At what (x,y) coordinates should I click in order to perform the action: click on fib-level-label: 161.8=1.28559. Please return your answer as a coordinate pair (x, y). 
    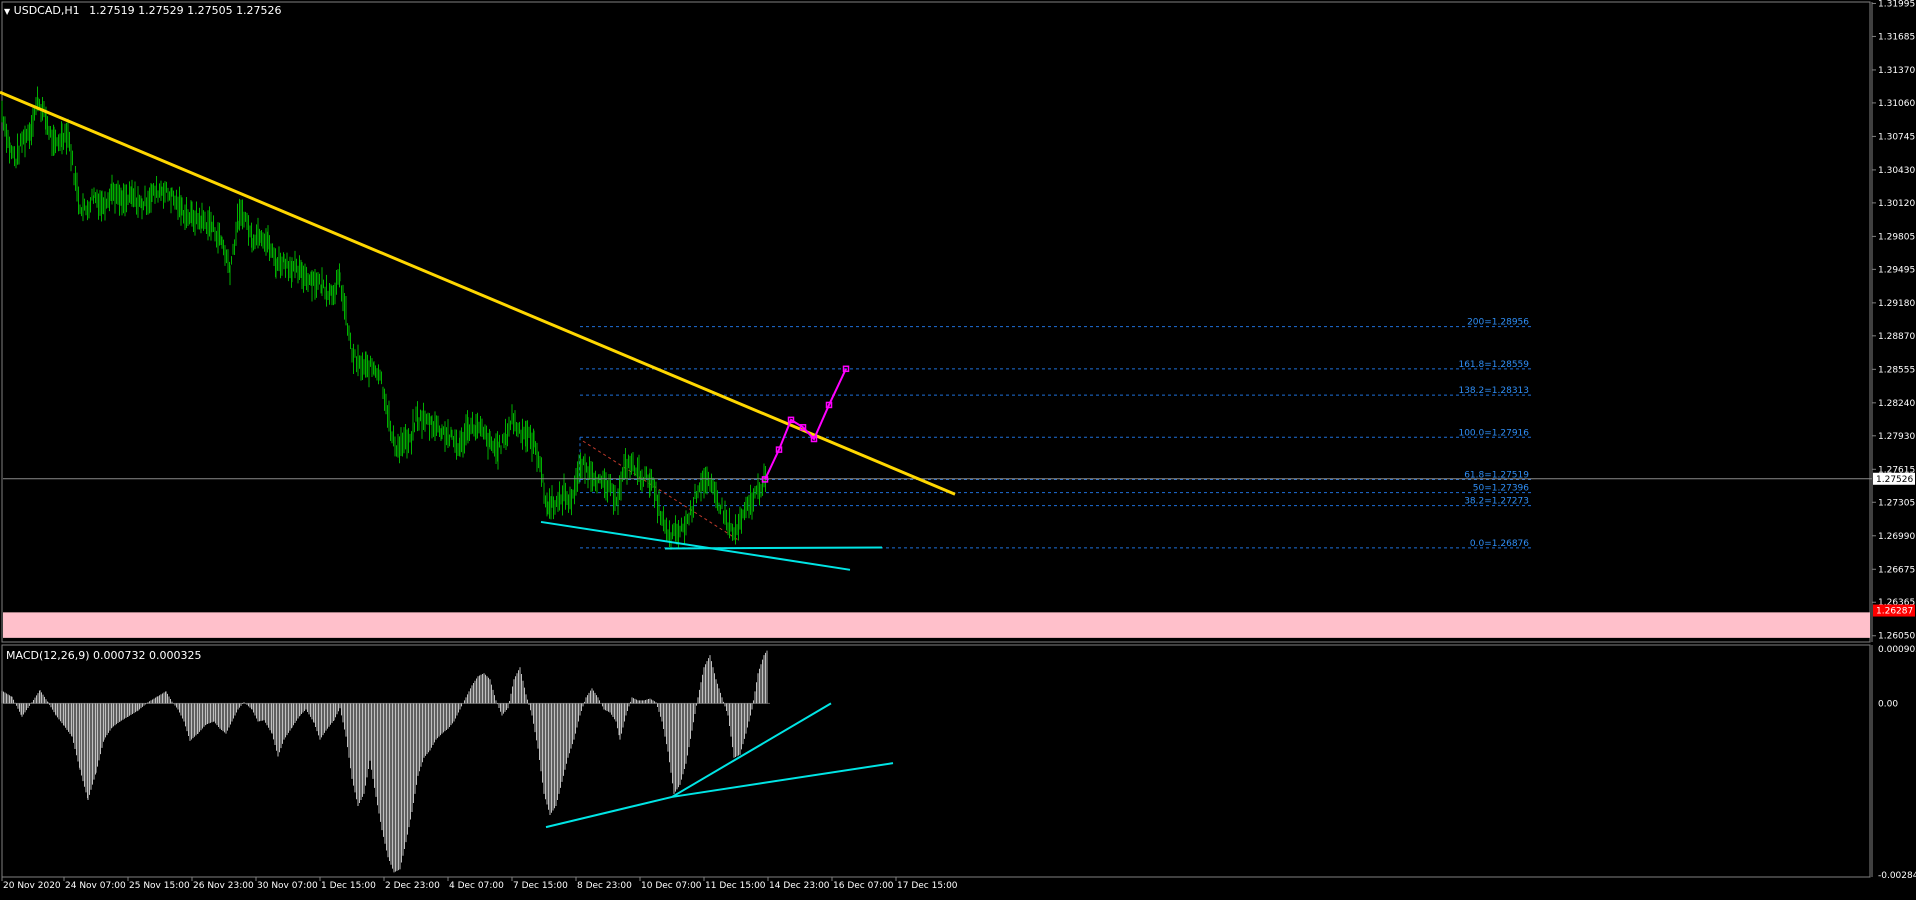
    Looking at the image, I should click on (1493, 365).